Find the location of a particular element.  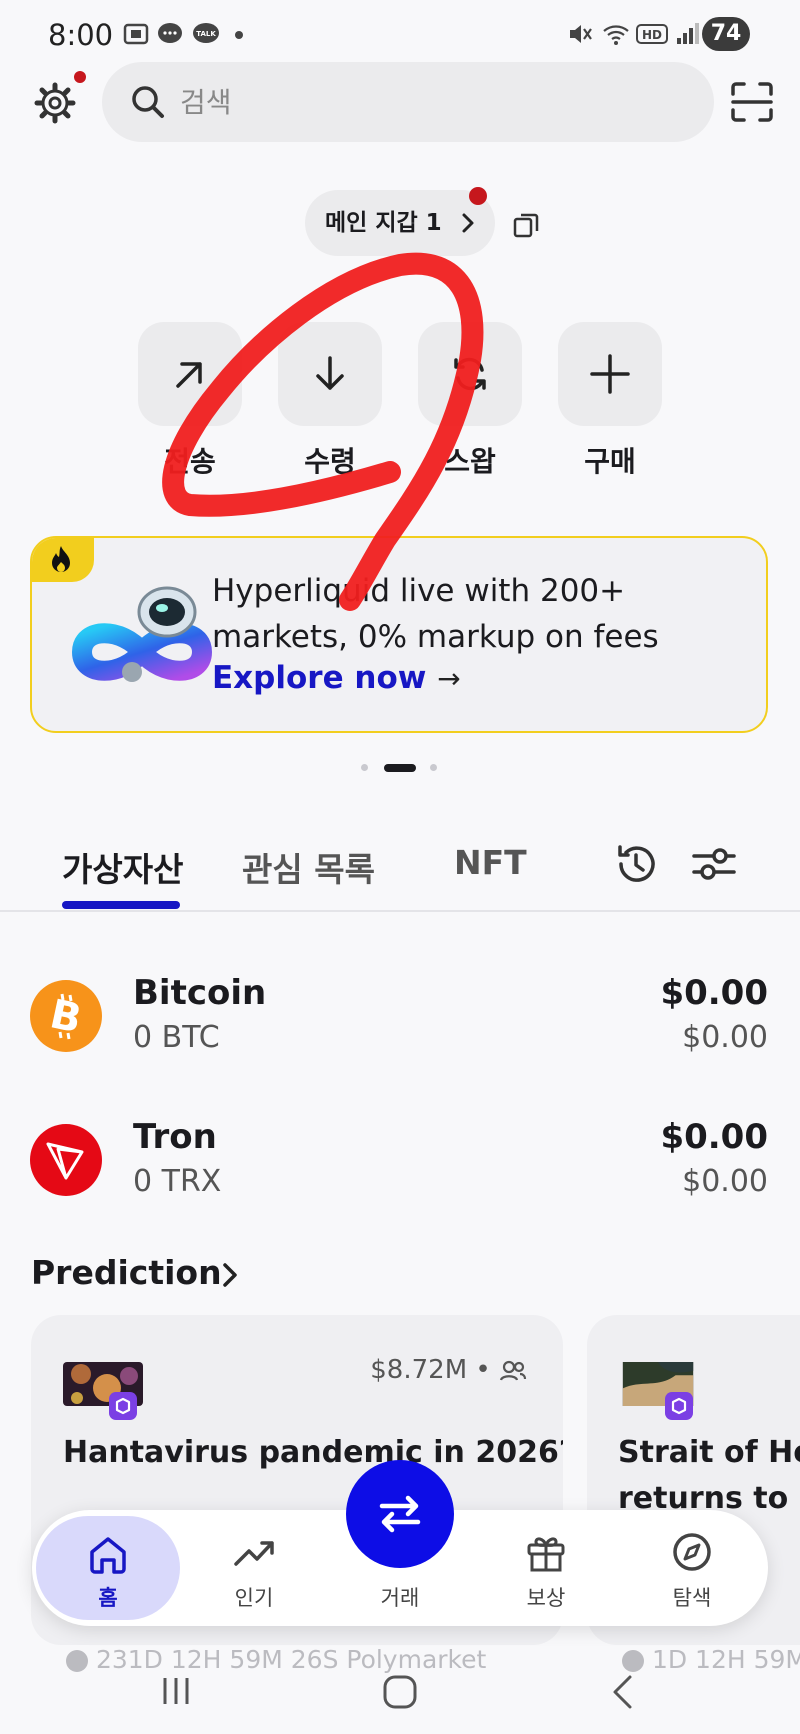

status-bar: 8:00 TALK HD 74 is located at coordinates (400, 33).